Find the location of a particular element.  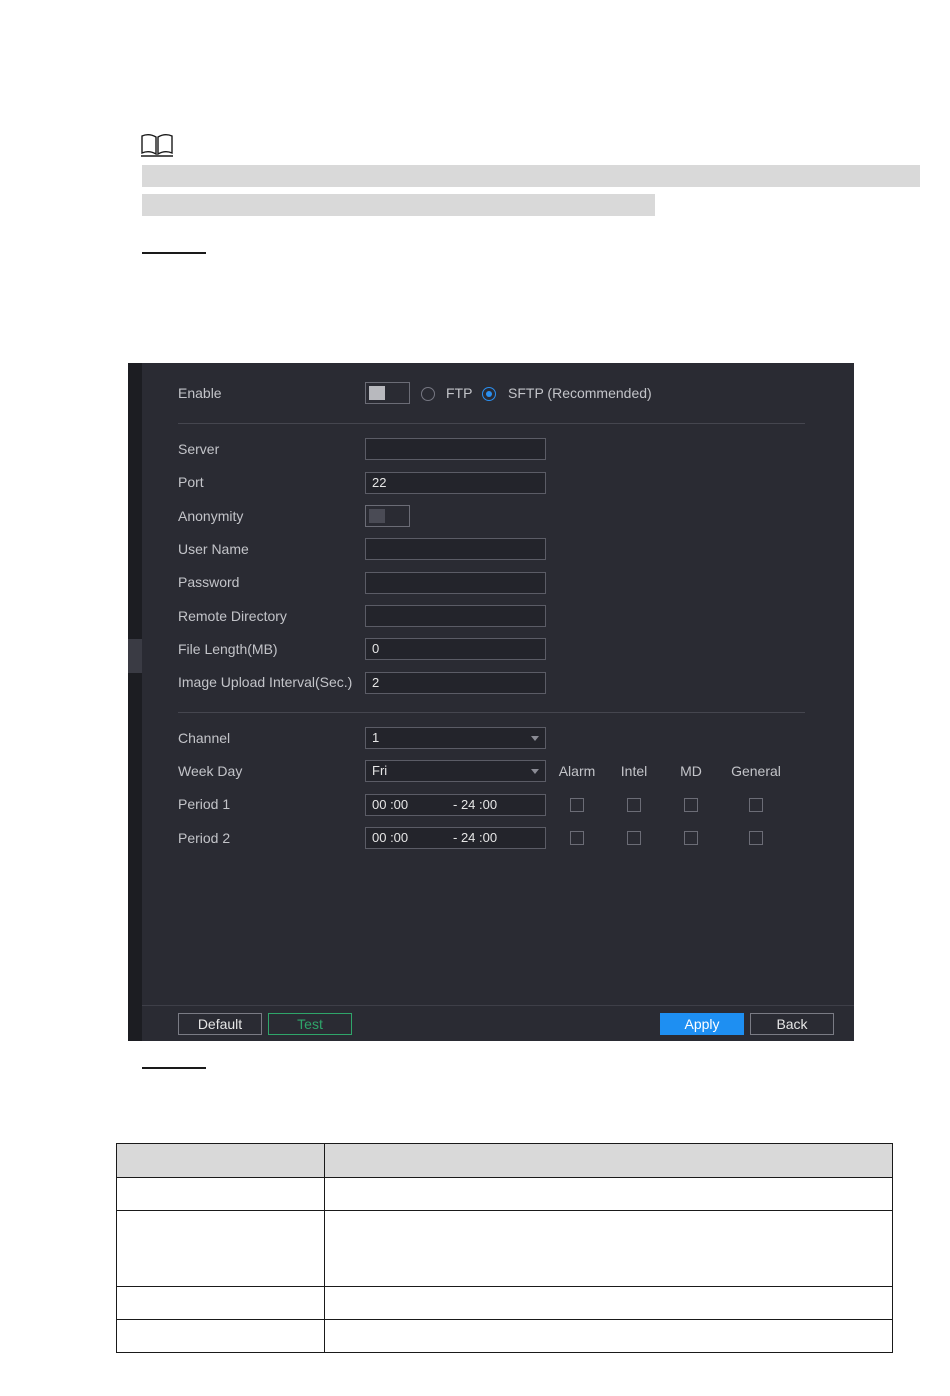

period-2-end: - 24 :00 is located at coordinates (475, 837).